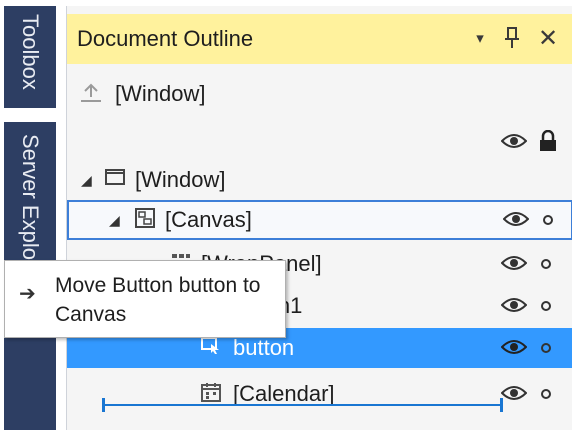 Image resolution: width=572 pixels, height=430 pixels. I want to click on pin-icon, so click(512, 38).